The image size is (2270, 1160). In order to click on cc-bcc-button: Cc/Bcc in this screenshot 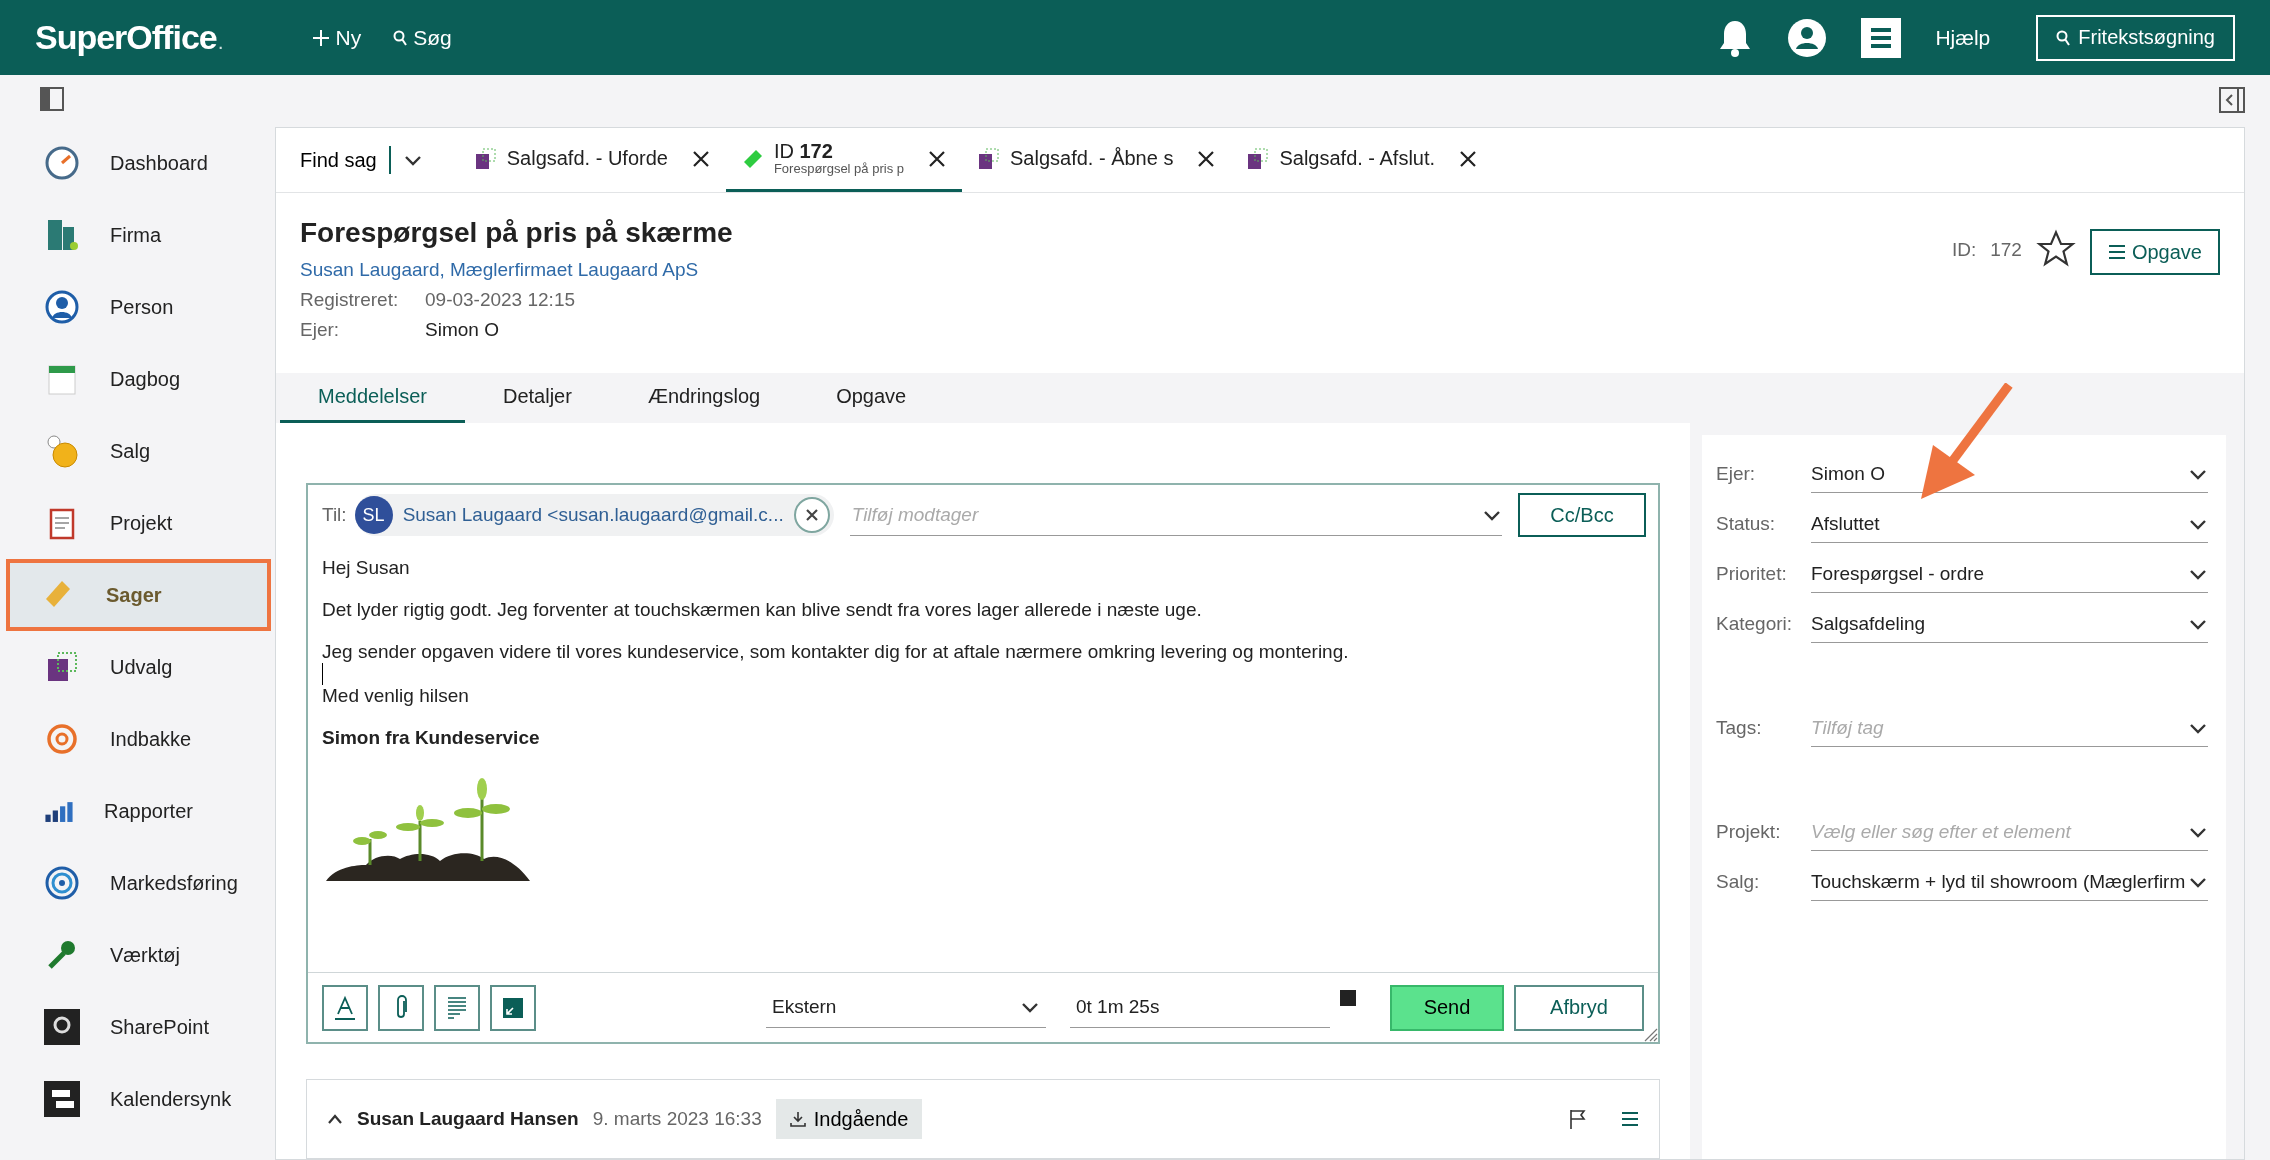, I will do `click(1582, 515)`.